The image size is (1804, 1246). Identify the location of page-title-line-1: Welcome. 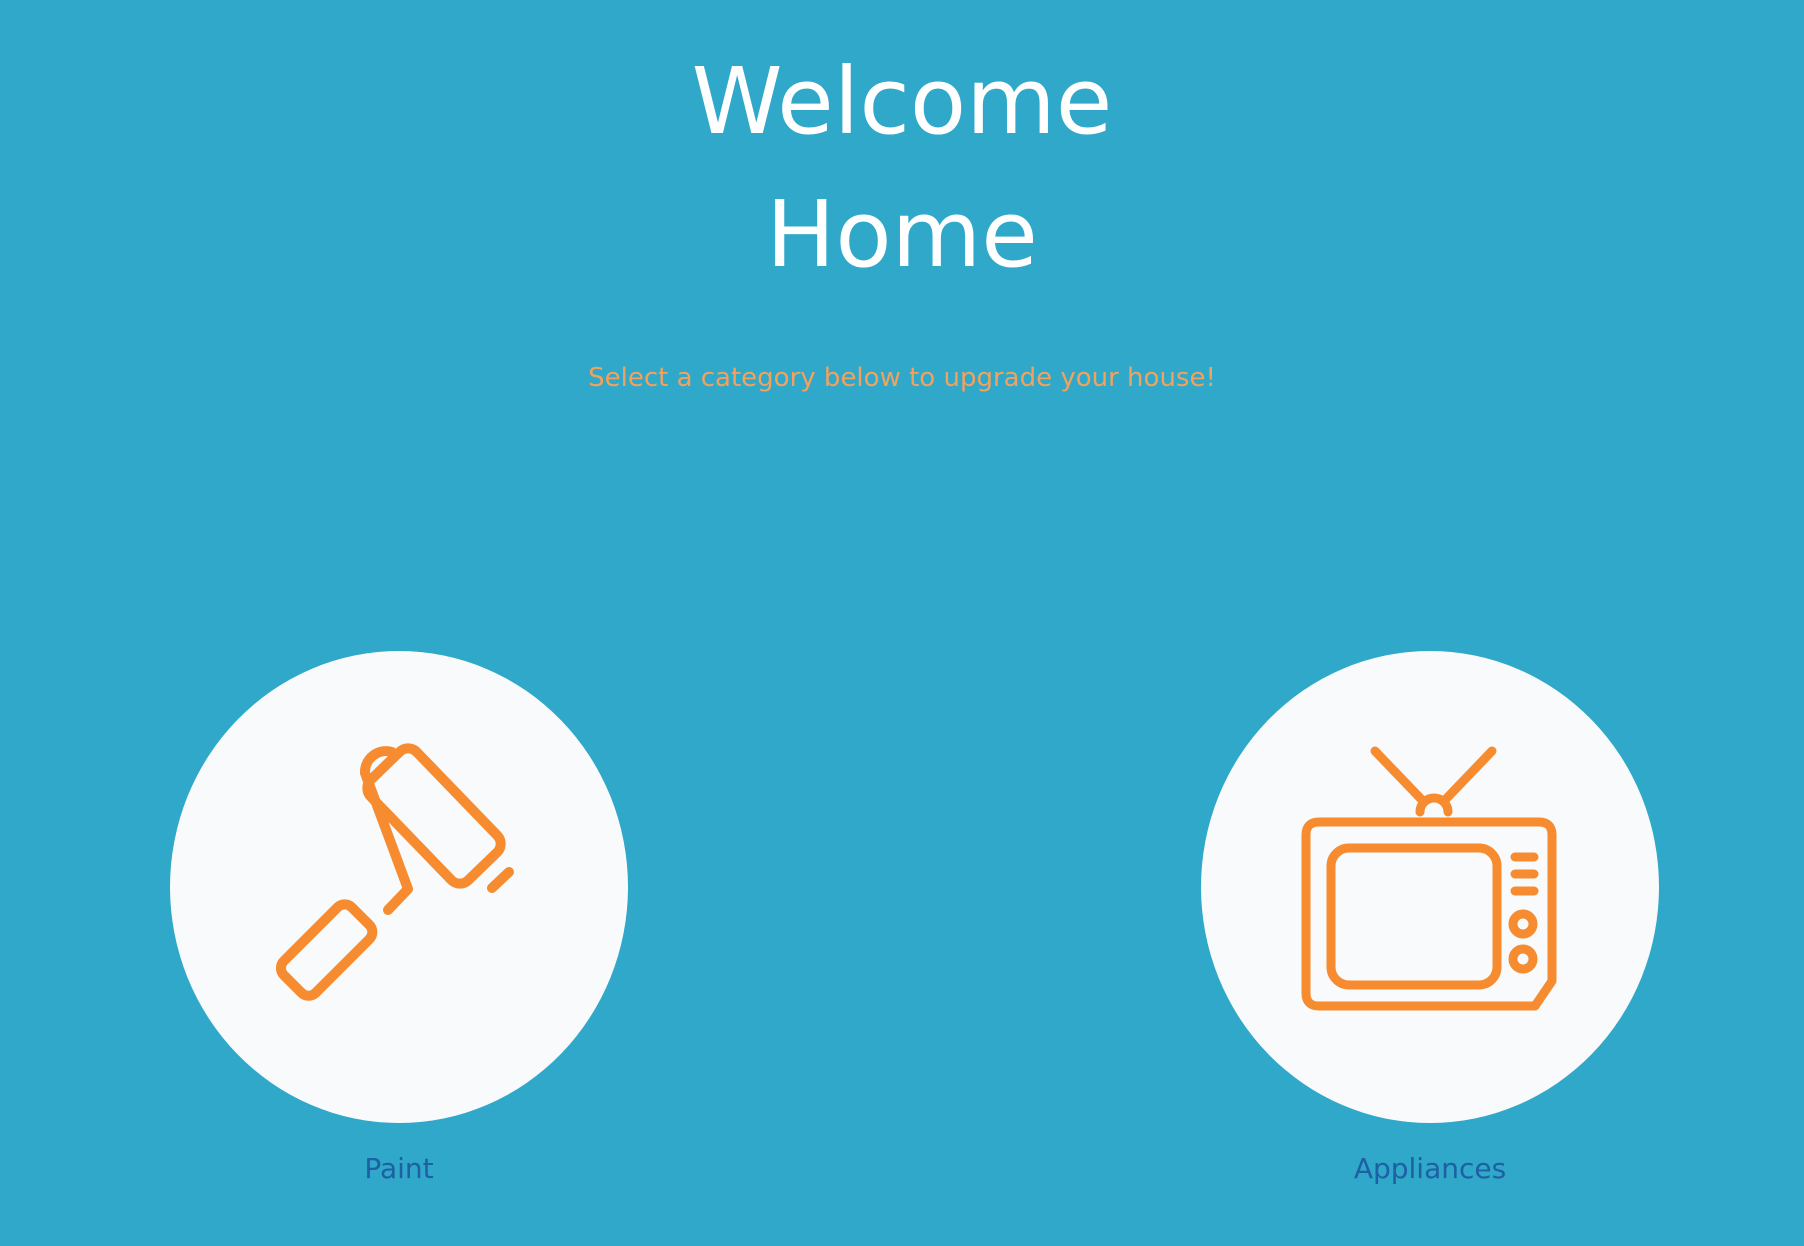
(902, 101).